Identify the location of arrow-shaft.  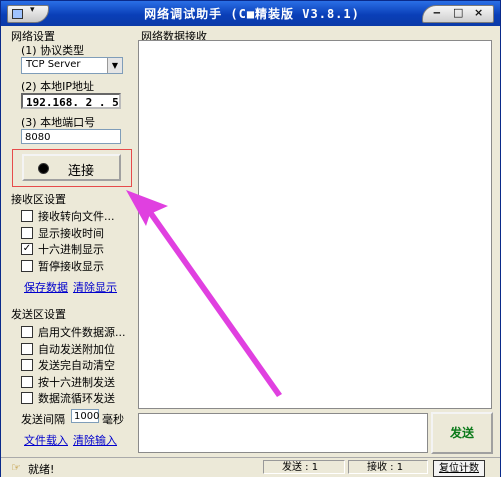
(214, 303).